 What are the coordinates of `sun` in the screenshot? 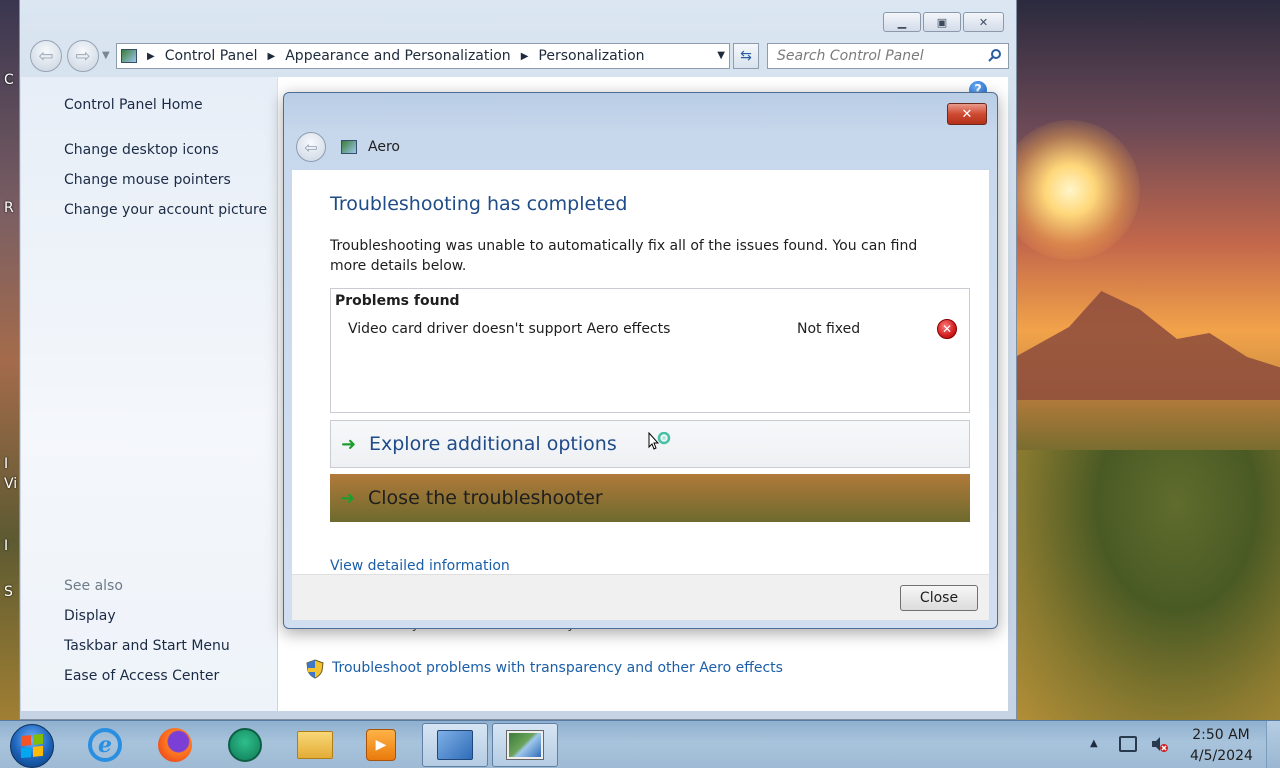 It's located at (1070, 190).